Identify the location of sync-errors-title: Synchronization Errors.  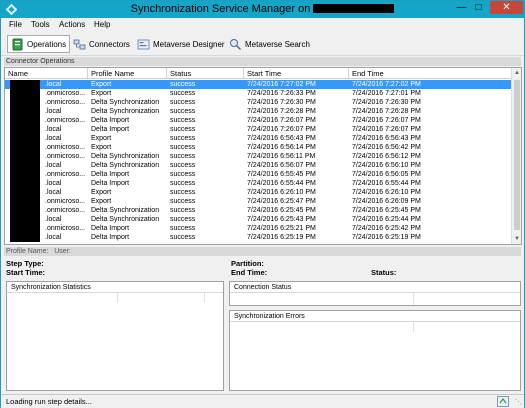
(375, 316).